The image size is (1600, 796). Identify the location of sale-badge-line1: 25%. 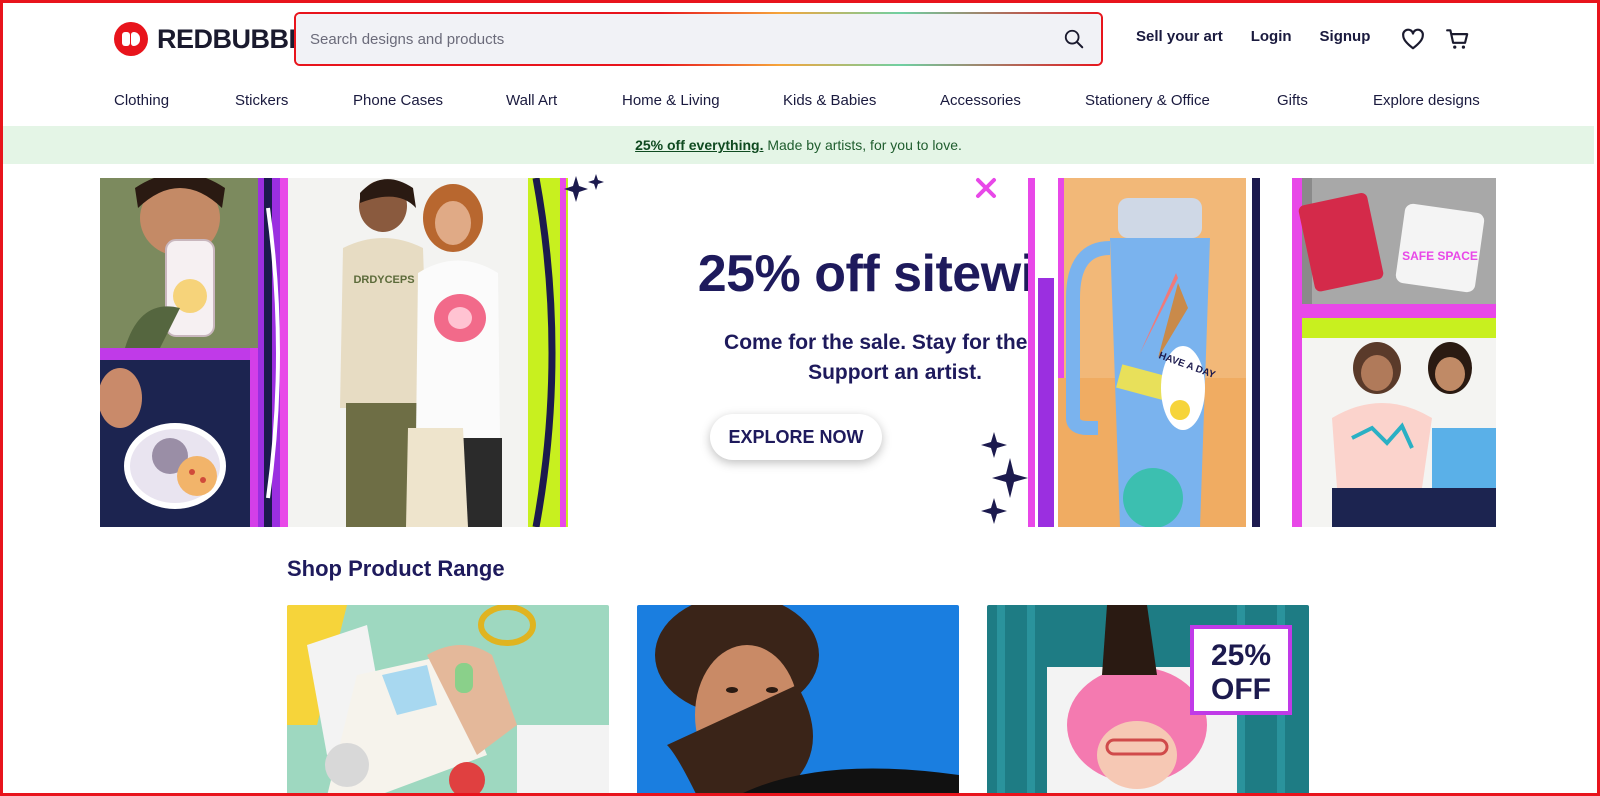
(1241, 655).